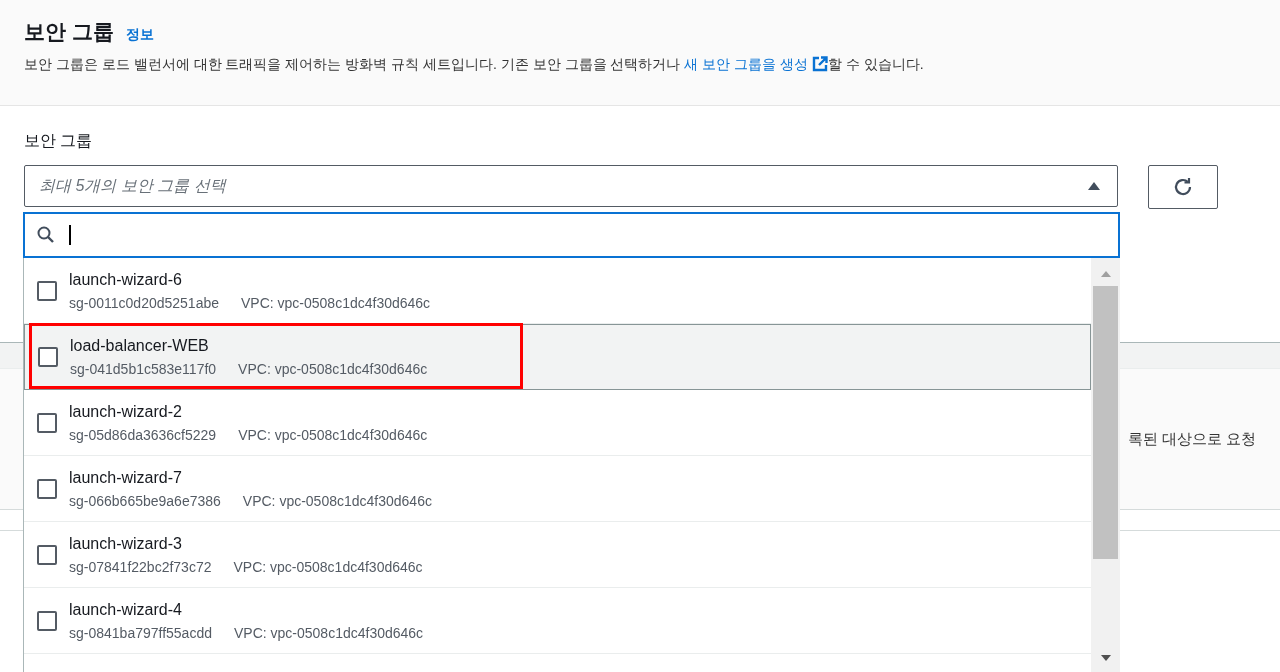  Describe the element at coordinates (474, 65) in the screenshot. I see `section-description: 보안 그룹은 로드 밸런서에 대한 트래픽을 제어하는 방화벽 규칙 세트입니다. 기존 보안 그룹을 선택하거나 새 보안 그룹을 생성 할 수 있습니다.` at that location.